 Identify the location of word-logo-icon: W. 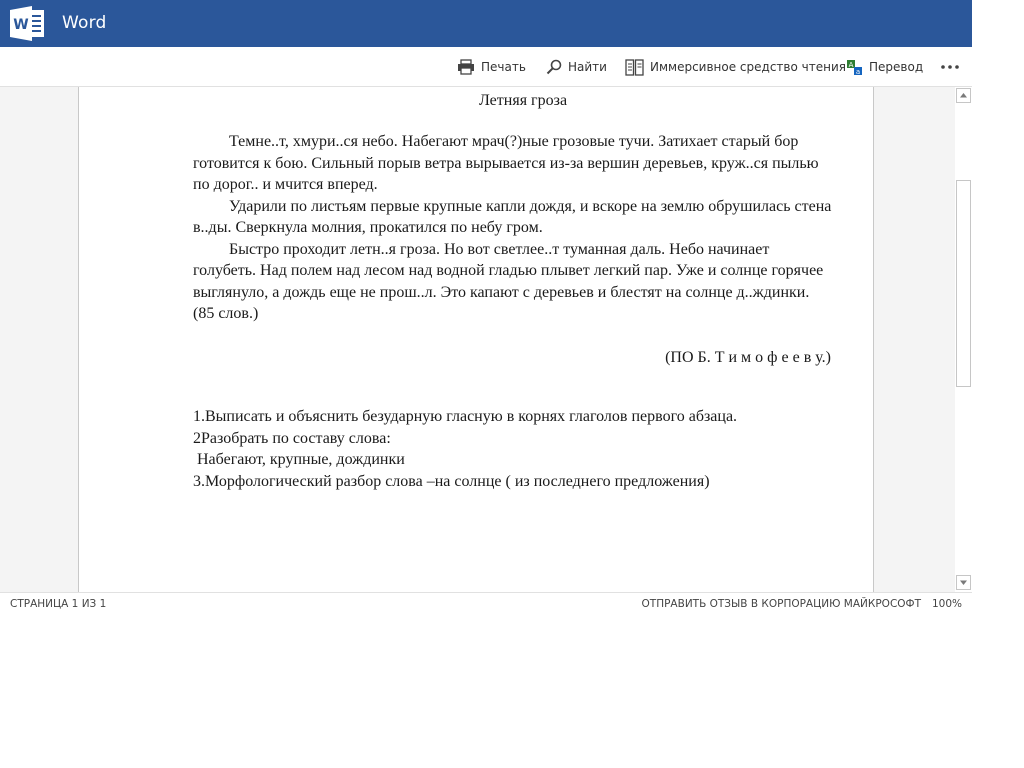
(28, 23).